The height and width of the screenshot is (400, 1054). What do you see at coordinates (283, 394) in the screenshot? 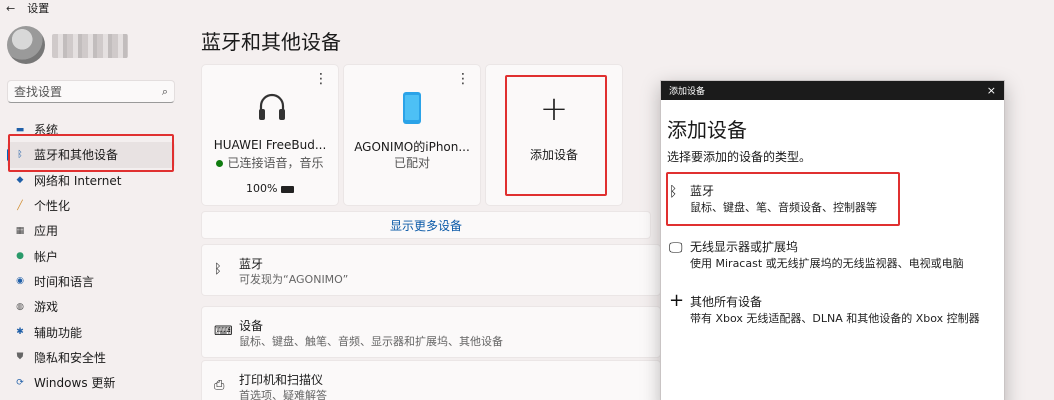
I see `row-subtitle: 首选项、疑难解答` at bounding box center [283, 394].